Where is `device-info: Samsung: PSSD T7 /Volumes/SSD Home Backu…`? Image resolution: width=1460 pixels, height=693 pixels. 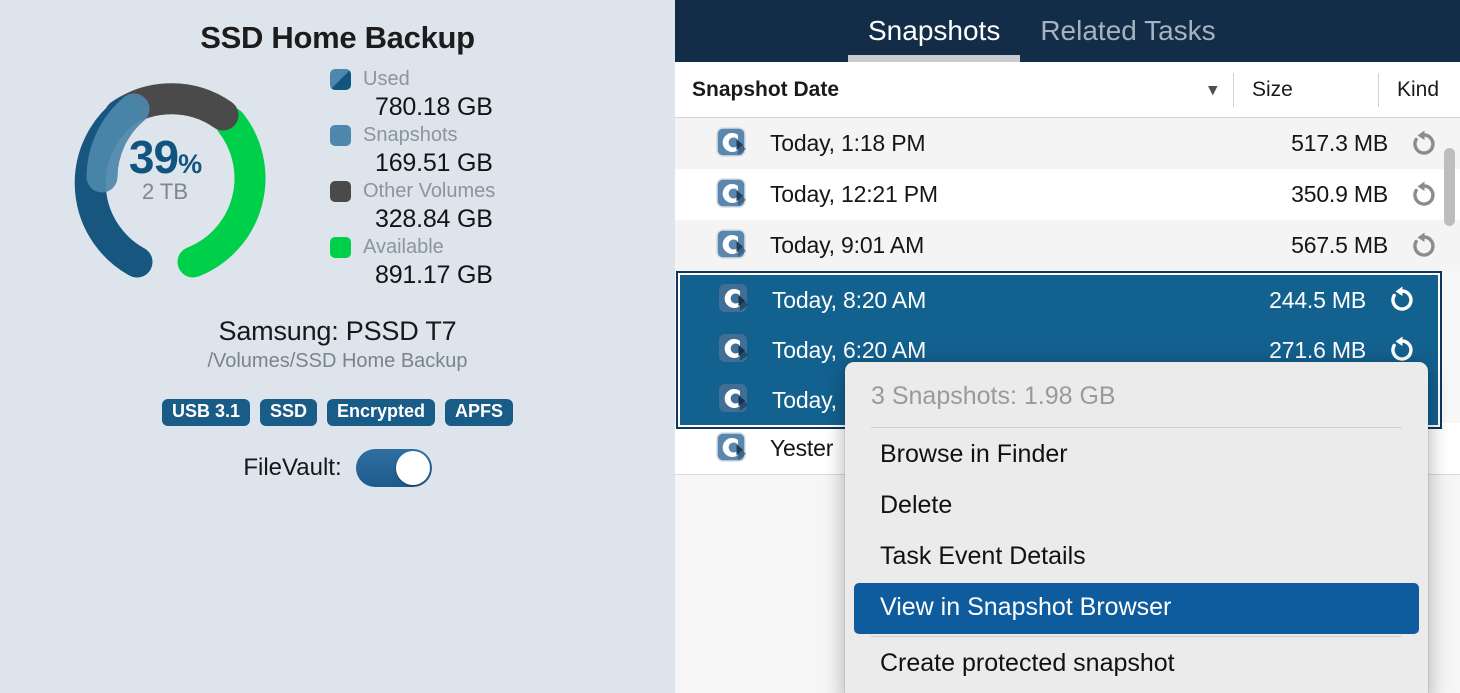 device-info: Samsung: PSSD T7 /Volumes/SSD Home Backu… is located at coordinates (337, 344).